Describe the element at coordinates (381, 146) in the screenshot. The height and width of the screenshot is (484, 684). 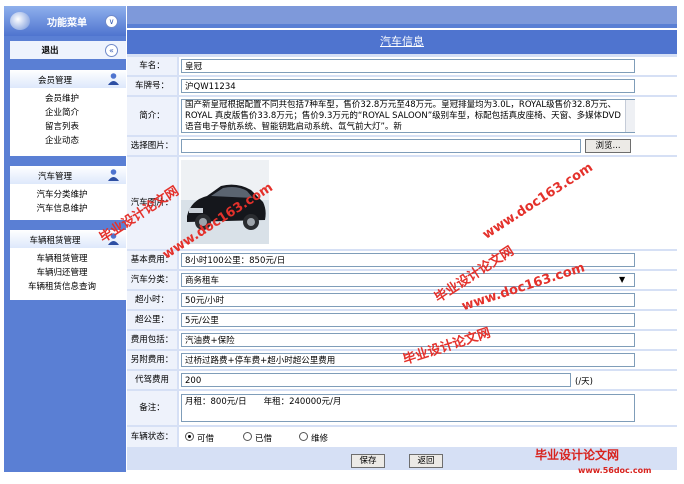
I see `image-path-input` at that location.